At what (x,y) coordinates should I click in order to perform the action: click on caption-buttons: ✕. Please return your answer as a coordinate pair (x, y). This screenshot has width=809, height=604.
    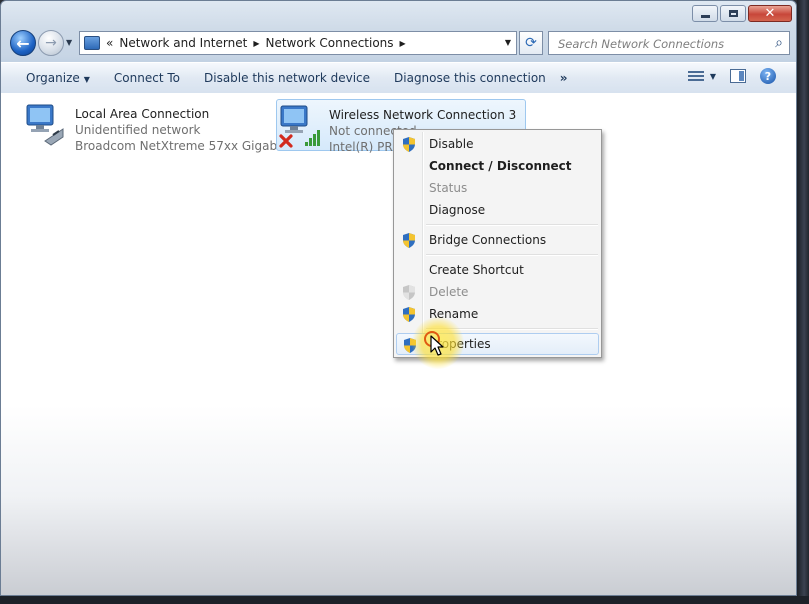
    Looking at the image, I should click on (742, 13).